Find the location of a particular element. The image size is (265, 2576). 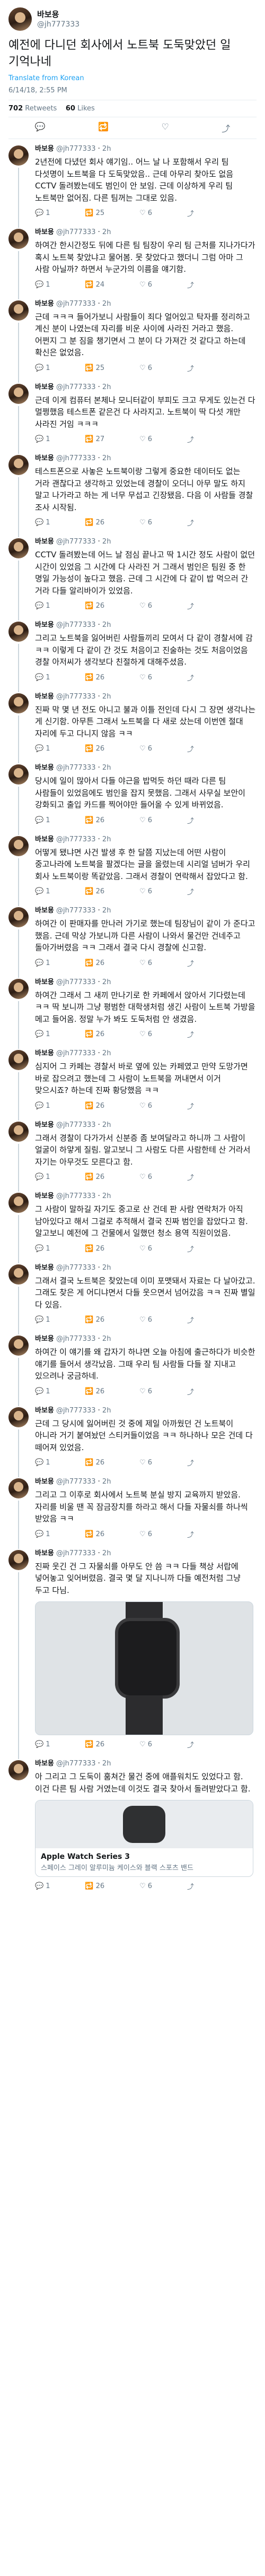

retweet-count: 702 is located at coordinates (16, 109).